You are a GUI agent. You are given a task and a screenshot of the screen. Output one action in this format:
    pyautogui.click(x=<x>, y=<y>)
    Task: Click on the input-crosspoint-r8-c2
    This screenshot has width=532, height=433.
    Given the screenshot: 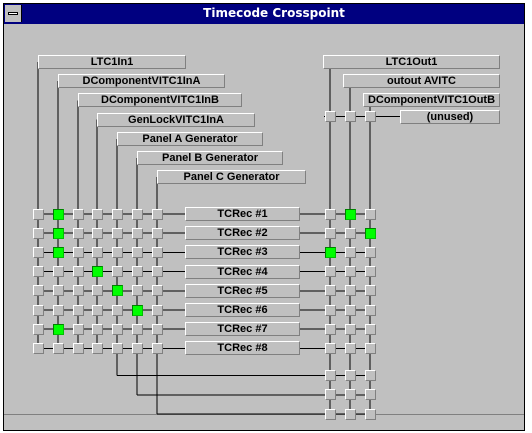 What is the action you would take?
    pyautogui.click(x=58, y=348)
    